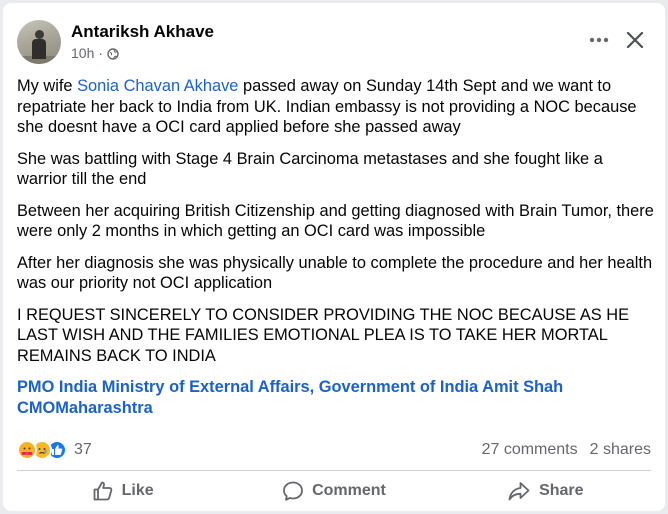 The height and width of the screenshot is (514, 668). Describe the element at coordinates (85, 408) in the screenshot. I see `tag-cmo-maharashtra: CMOMaharashtra` at that location.